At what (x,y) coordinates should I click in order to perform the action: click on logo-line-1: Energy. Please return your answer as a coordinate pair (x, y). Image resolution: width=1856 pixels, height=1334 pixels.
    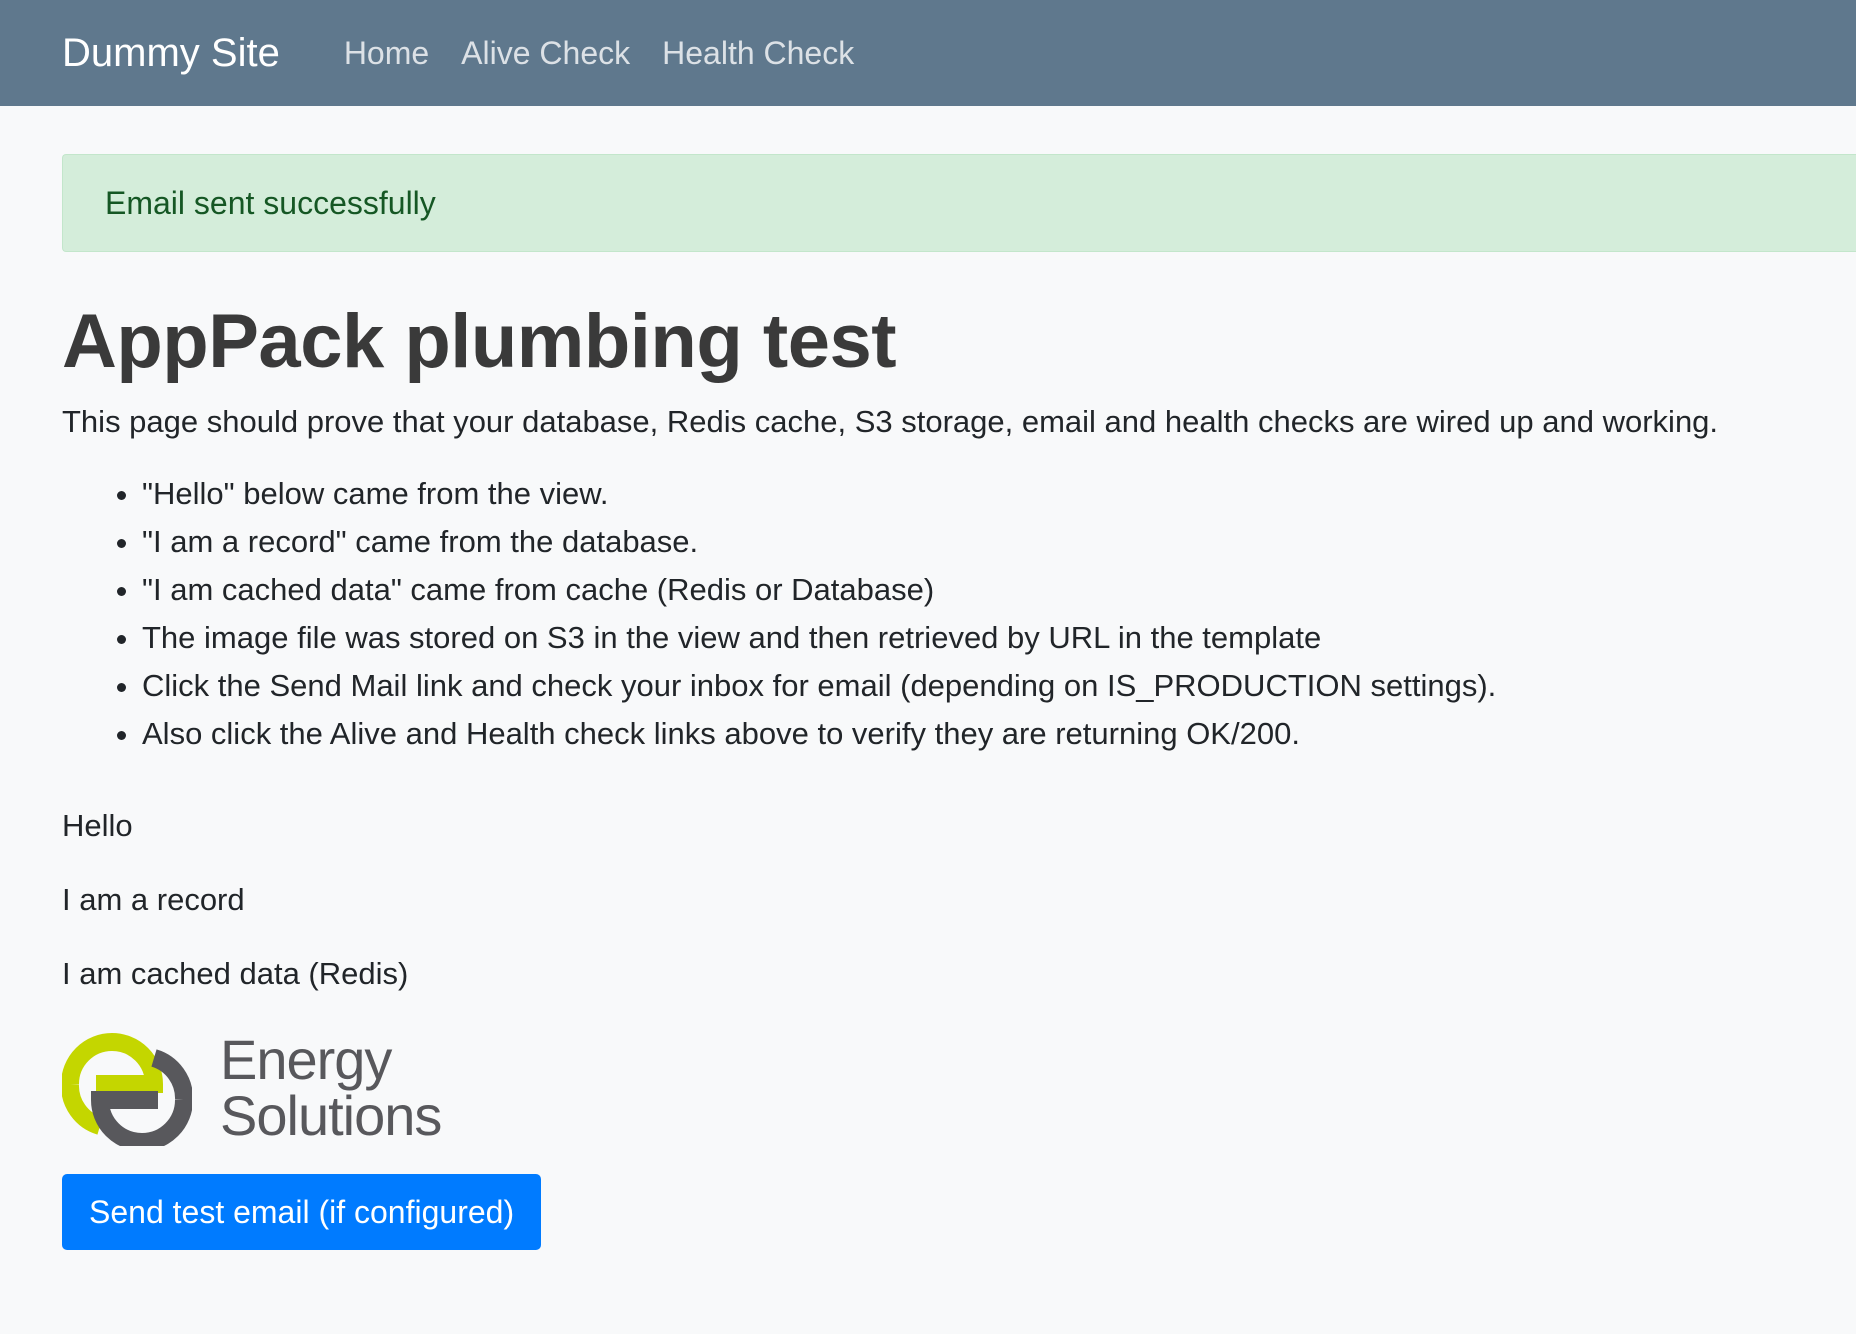
    Looking at the image, I should click on (306, 1059).